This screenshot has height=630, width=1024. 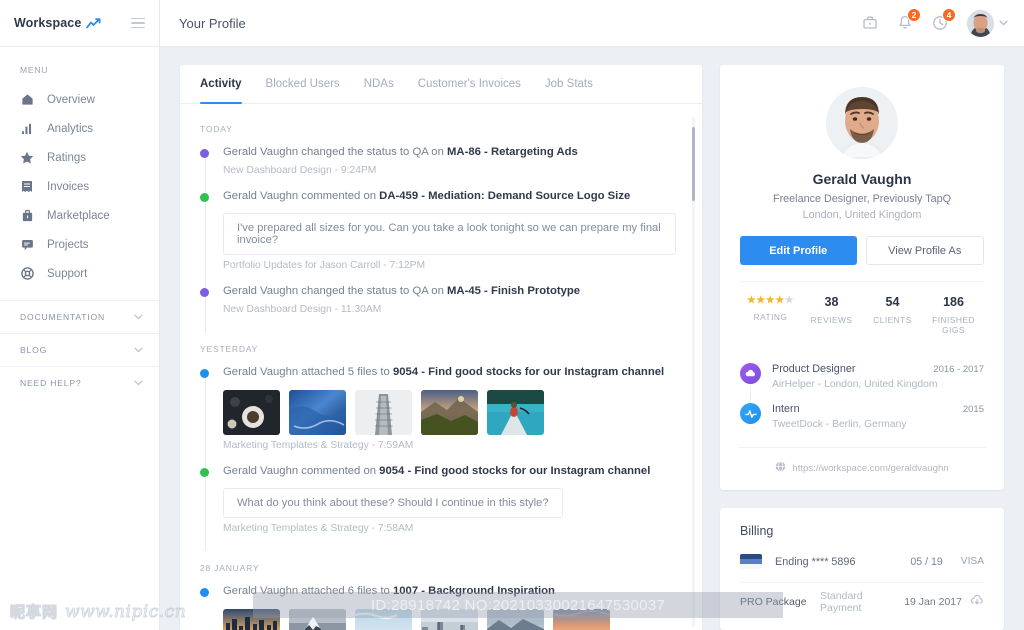 I want to click on food-flatlay-thumb, so click(x=251, y=412).